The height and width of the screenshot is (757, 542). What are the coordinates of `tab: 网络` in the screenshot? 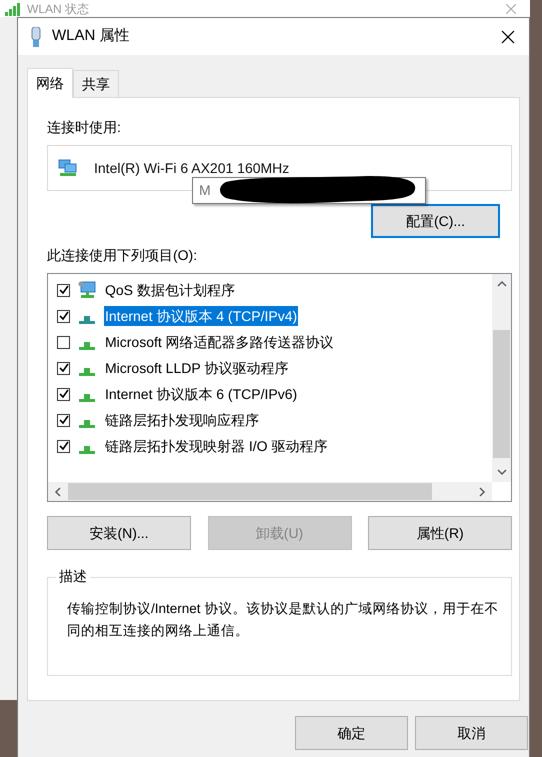 It's located at (50, 83).